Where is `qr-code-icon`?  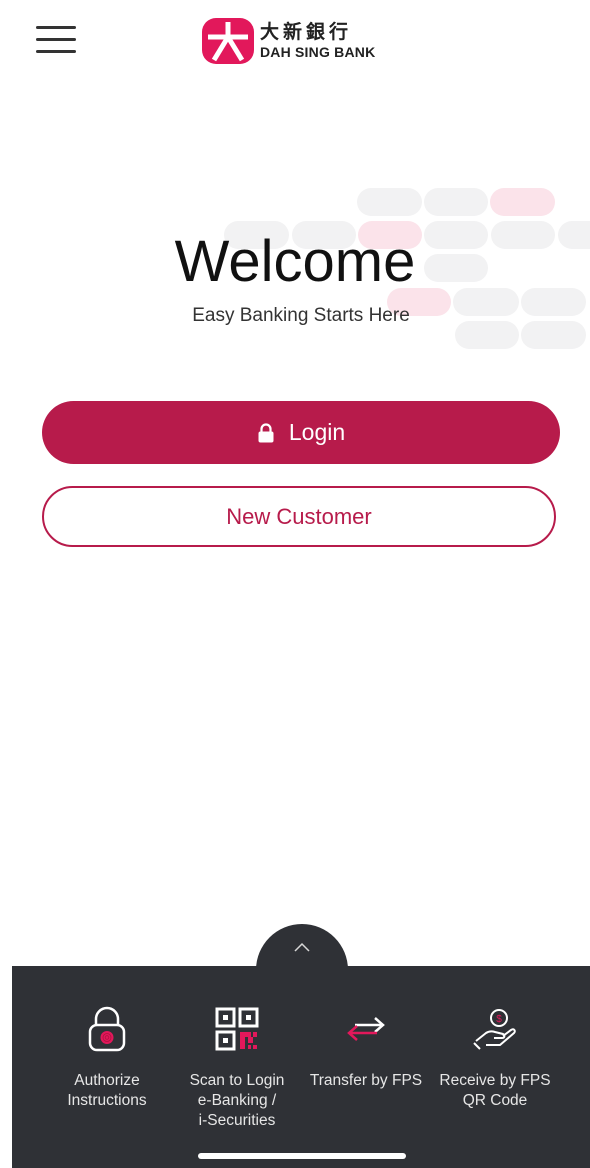
qr-code-icon is located at coordinates (237, 1029).